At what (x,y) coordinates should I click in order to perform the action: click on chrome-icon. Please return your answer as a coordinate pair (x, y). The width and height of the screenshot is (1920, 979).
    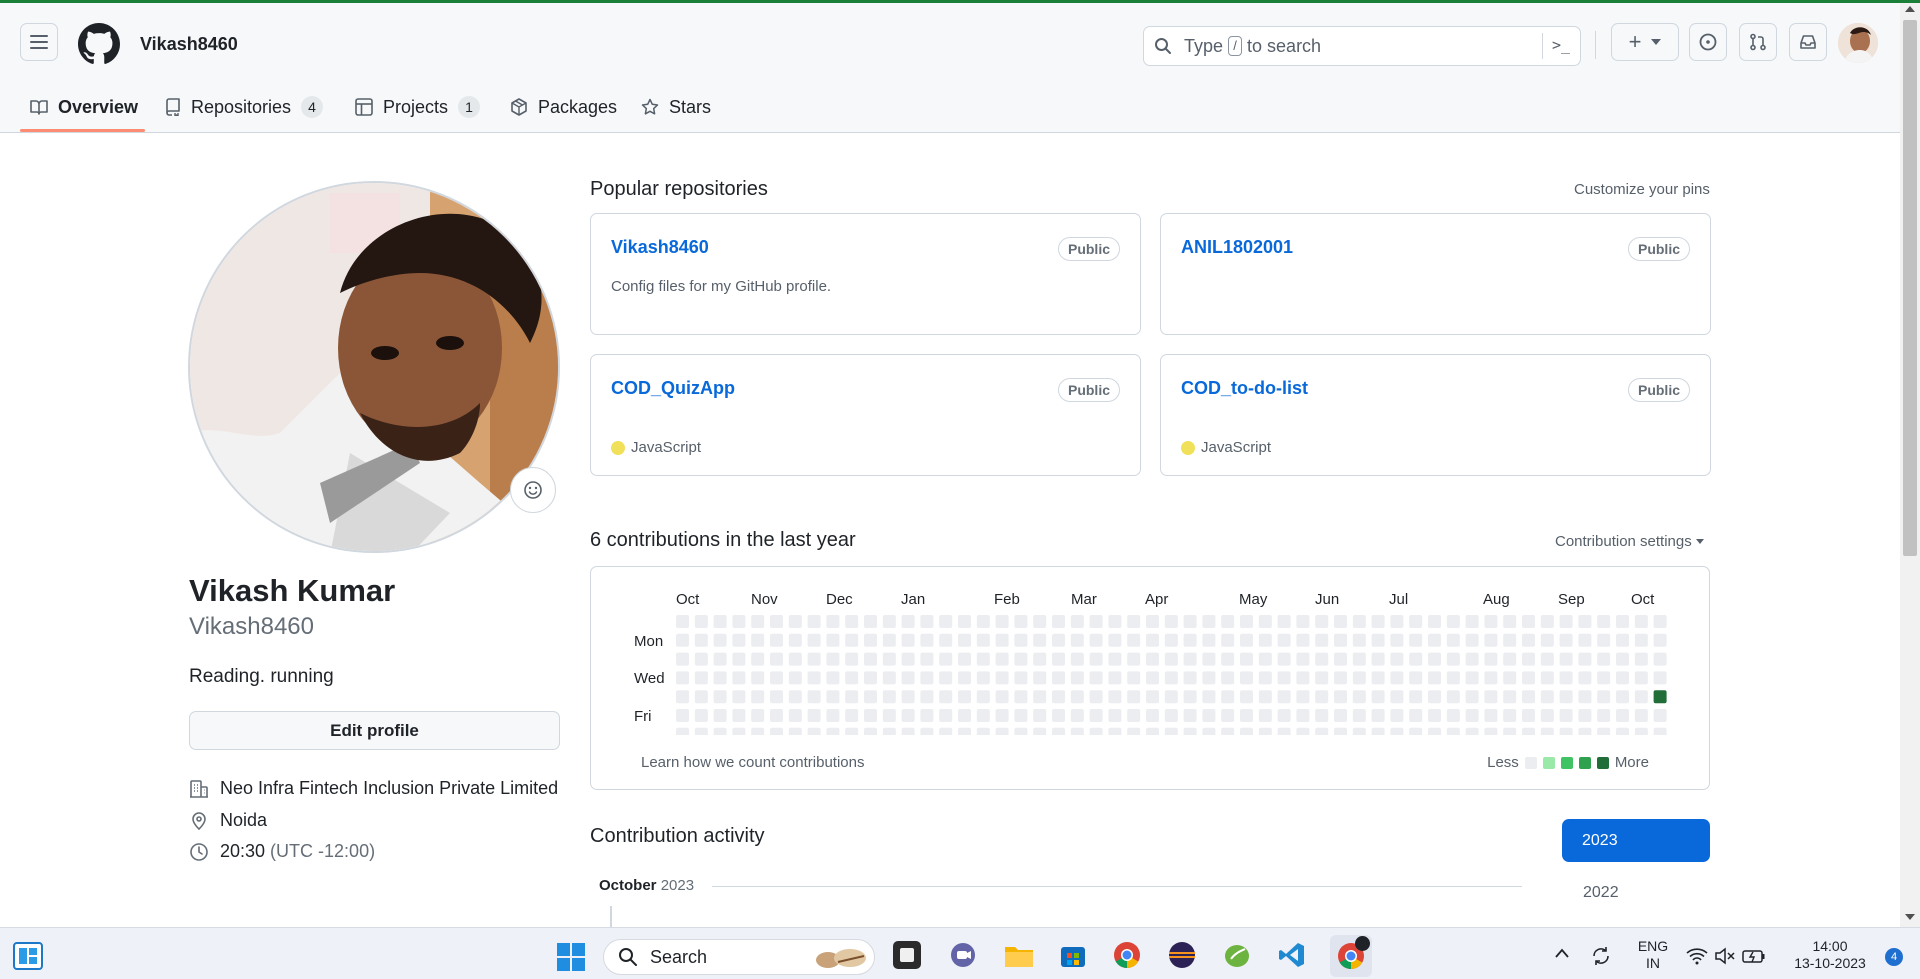
    Looking at the image, I should click on (1127, 955).